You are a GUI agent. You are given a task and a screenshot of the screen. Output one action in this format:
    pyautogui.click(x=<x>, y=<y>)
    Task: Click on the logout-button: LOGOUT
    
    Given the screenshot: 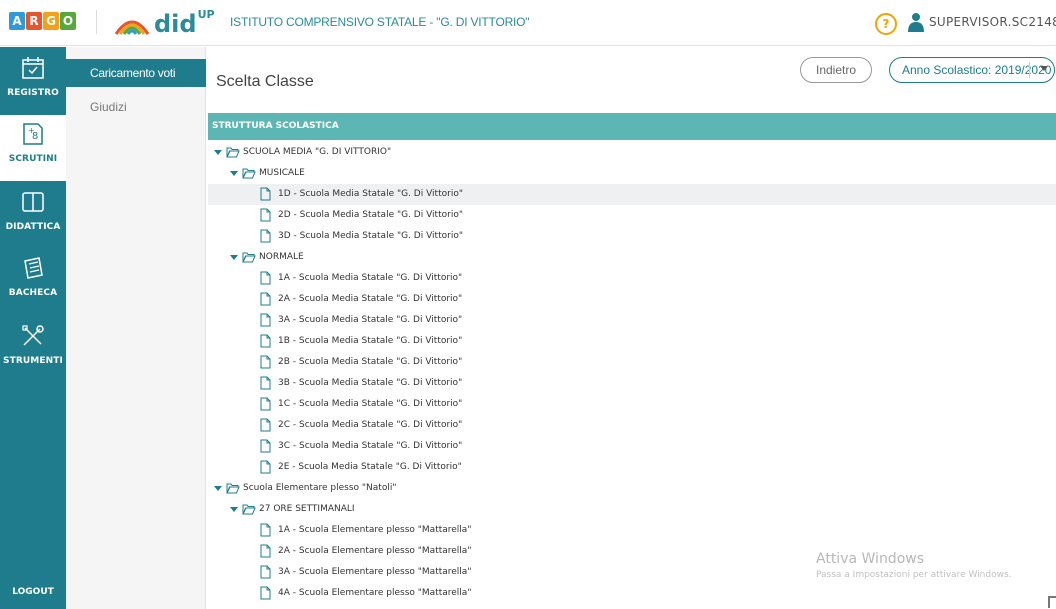 What is the action you would take?
    pyautogui.click(x=33, y=592)
    